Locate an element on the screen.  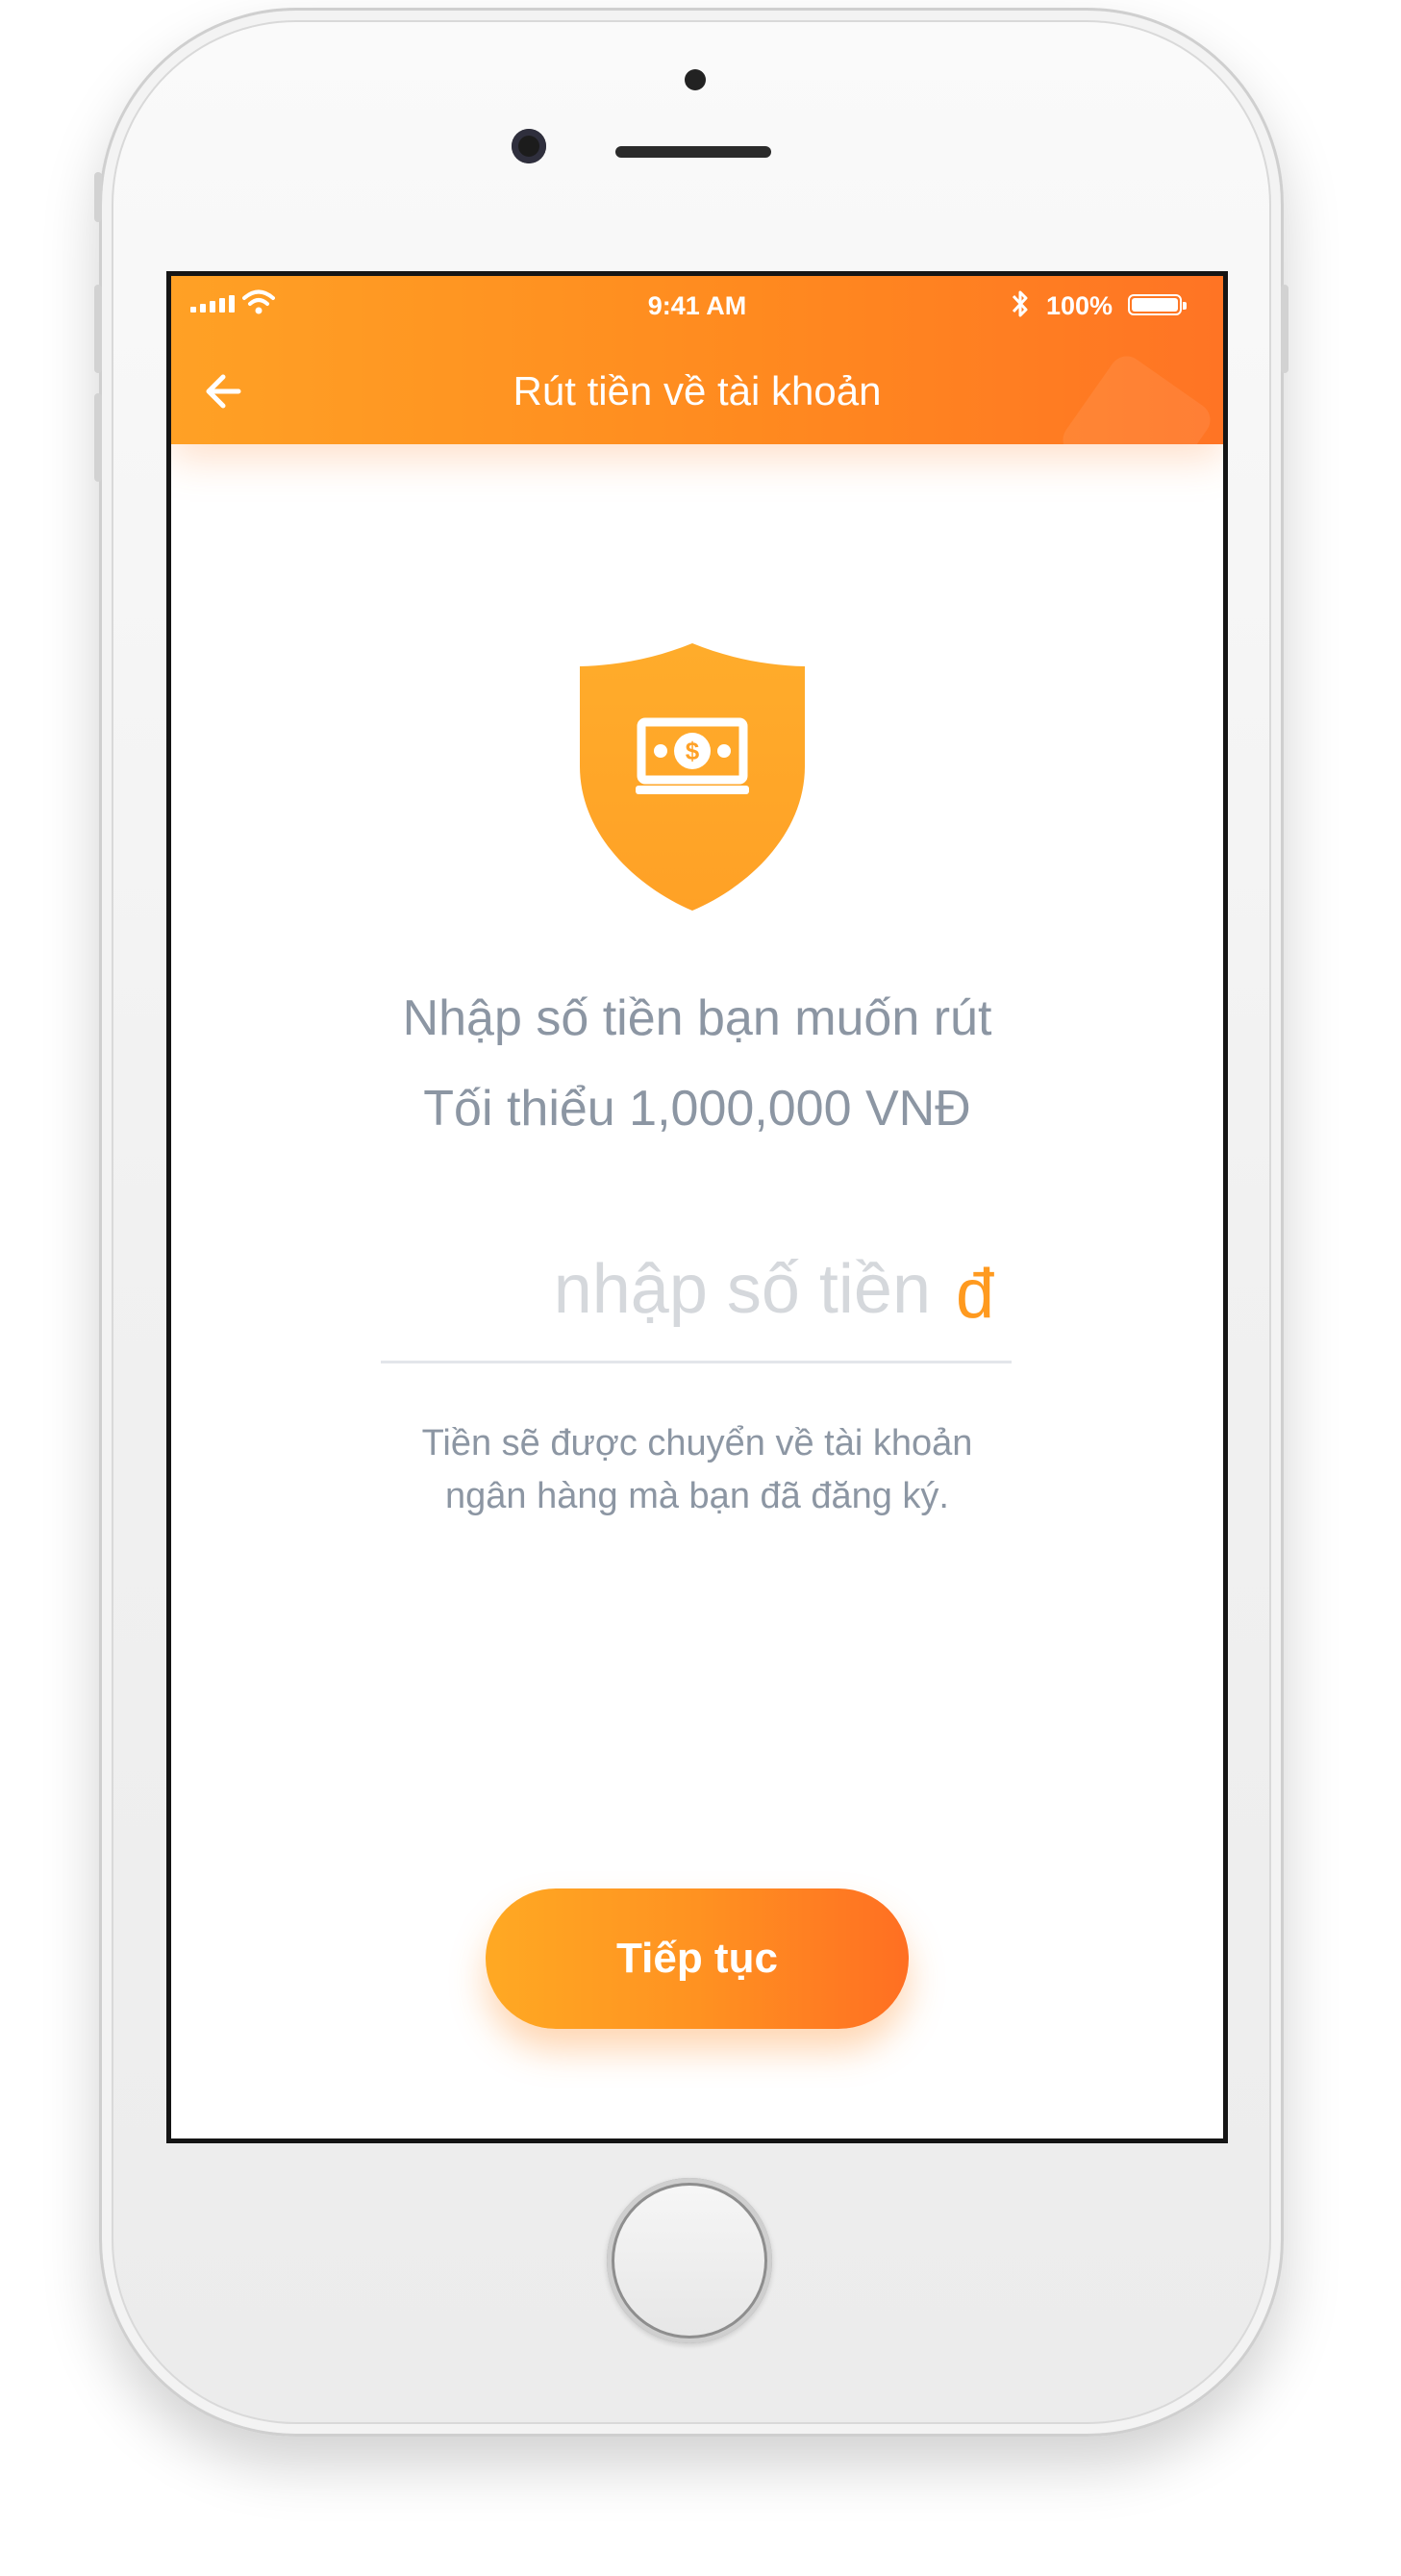
amount-prompt: Nhập số tiền bạn muốn rút is located at coordinates (697, 1018).